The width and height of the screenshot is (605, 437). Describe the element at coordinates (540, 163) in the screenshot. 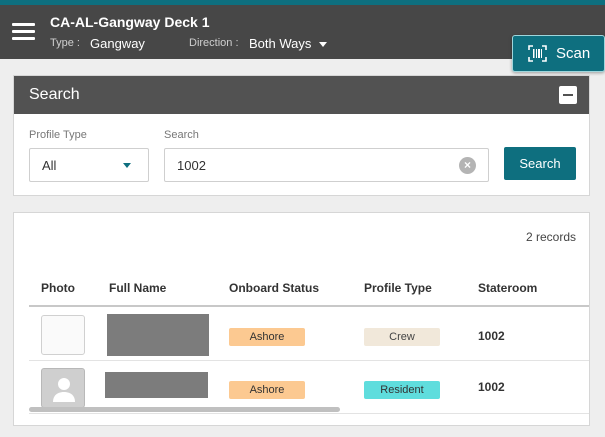

I see `search-button: Search` at that location.